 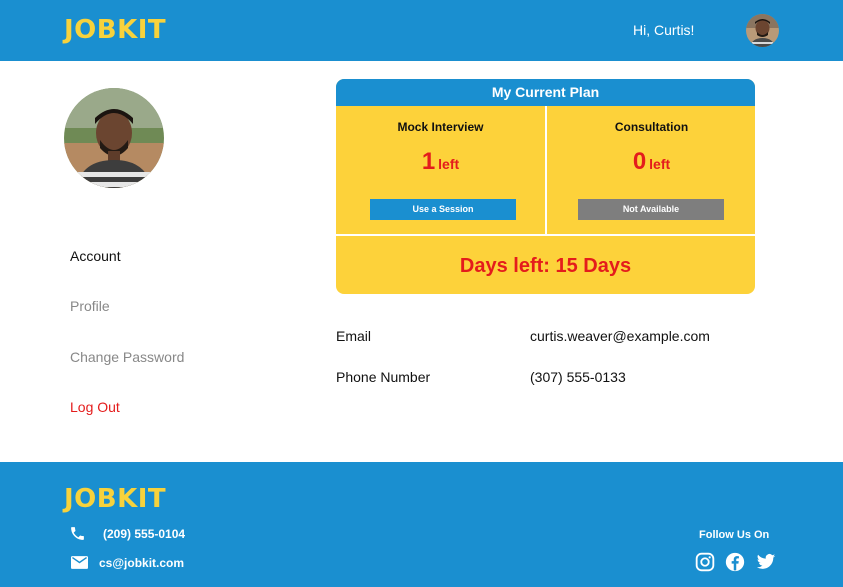 What do you see at coordinates (705, 562) in the screenshot?
I see `instagram-icon` at bounding box center [705, 562].